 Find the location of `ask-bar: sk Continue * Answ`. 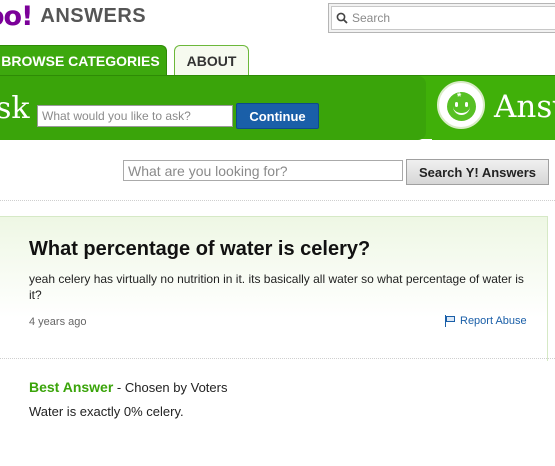

ask-bar: sk Continue * Answ is located at coordinates (277, 107).